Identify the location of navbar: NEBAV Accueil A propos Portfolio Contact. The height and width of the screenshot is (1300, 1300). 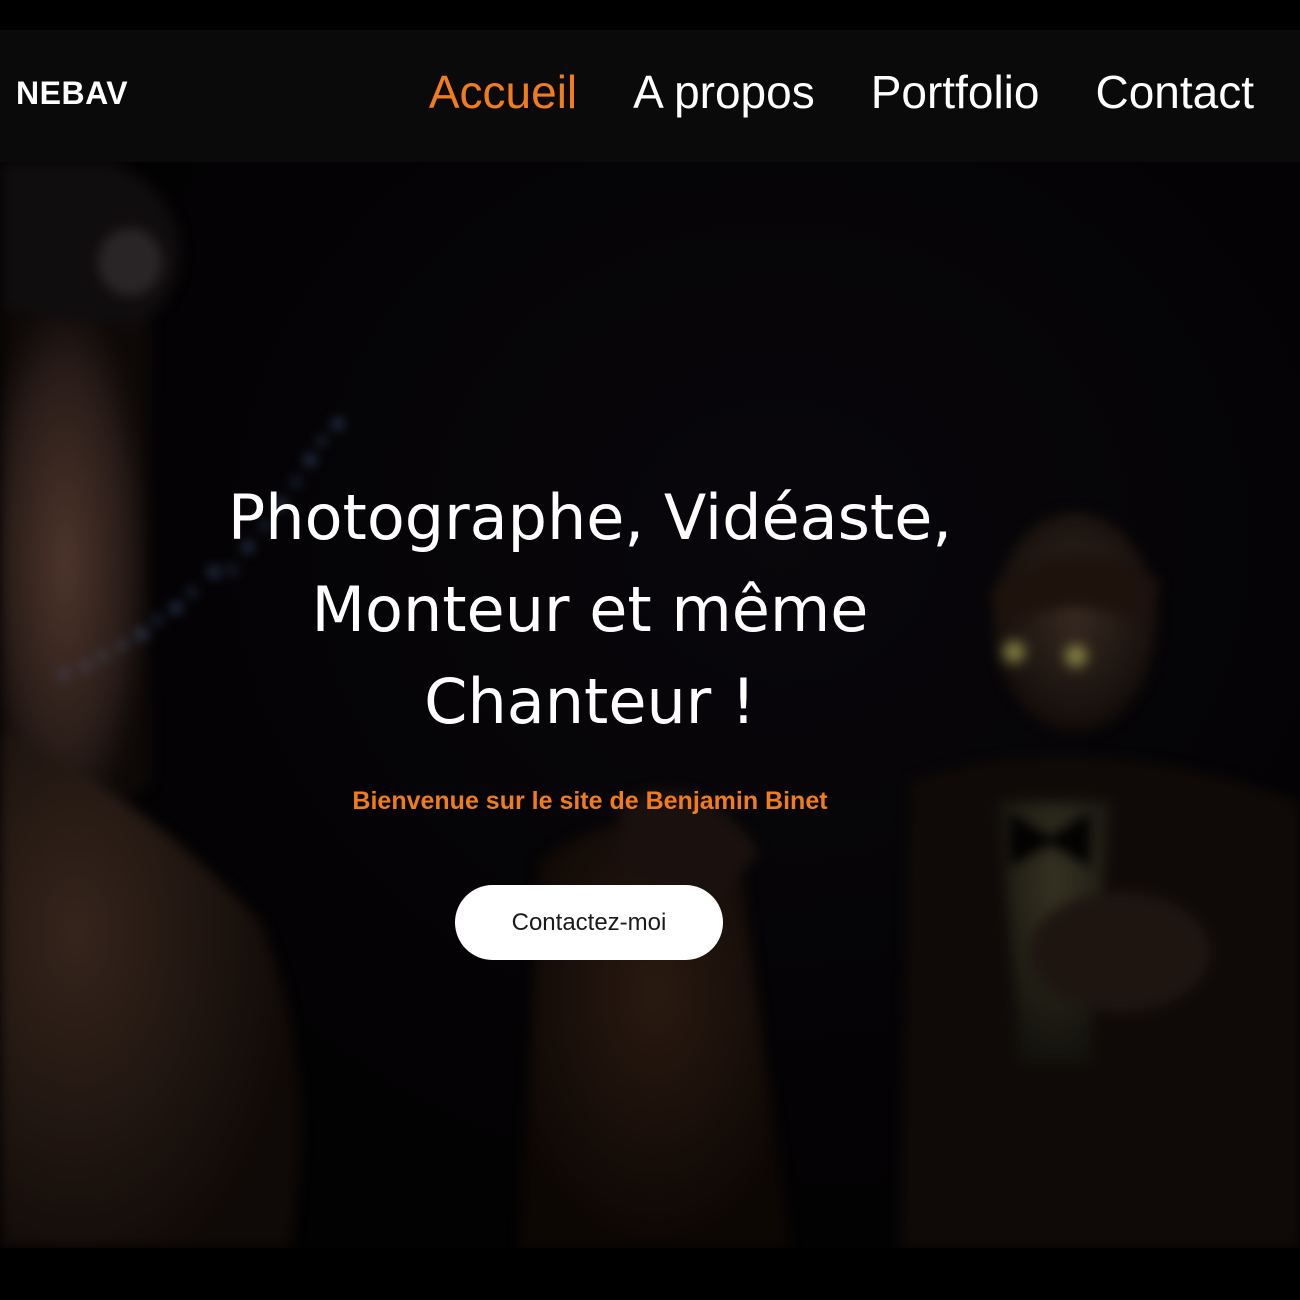
(650, 96).